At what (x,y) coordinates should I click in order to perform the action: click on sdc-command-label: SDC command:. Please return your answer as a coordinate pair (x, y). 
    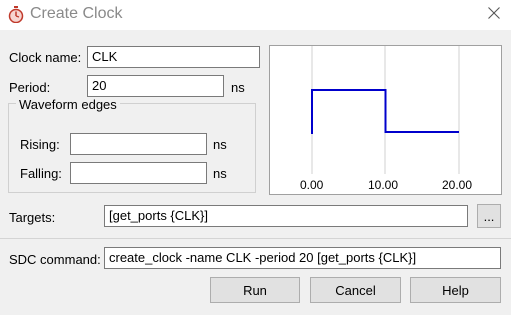
    Looking at the image, I should click on (55, 259).